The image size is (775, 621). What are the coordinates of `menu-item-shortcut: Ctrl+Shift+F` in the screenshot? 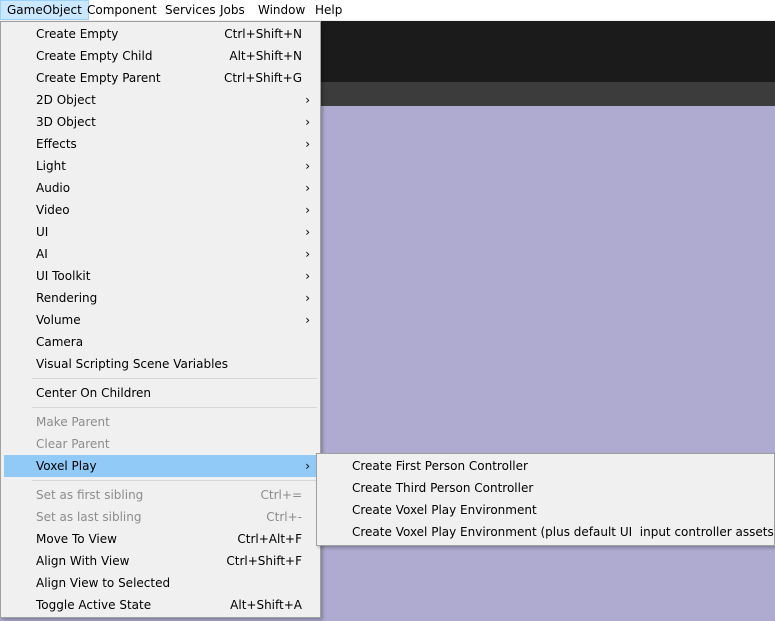 It's located at (264, 561).